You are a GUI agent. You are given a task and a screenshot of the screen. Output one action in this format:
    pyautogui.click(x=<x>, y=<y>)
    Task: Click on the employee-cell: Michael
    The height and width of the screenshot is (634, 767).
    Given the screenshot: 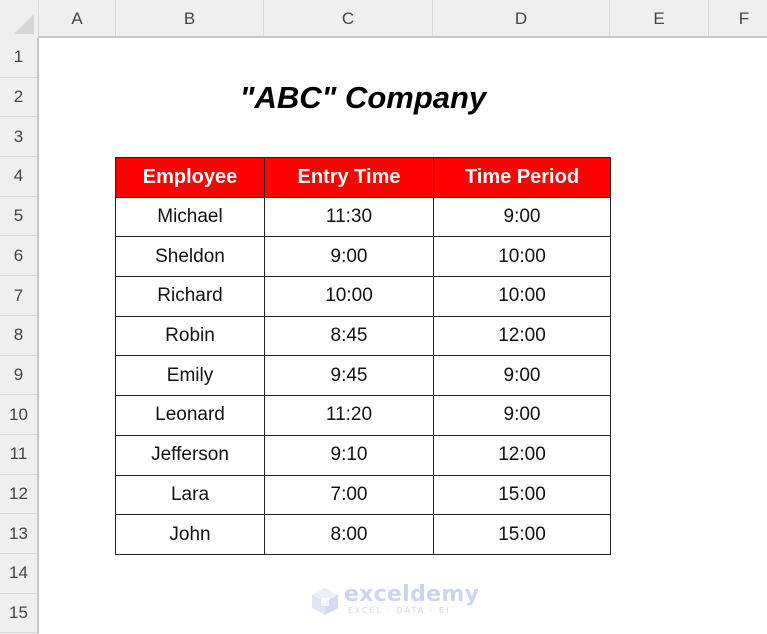 What is the action you would take?
    pyautogui.click(x=190, y=217)
    